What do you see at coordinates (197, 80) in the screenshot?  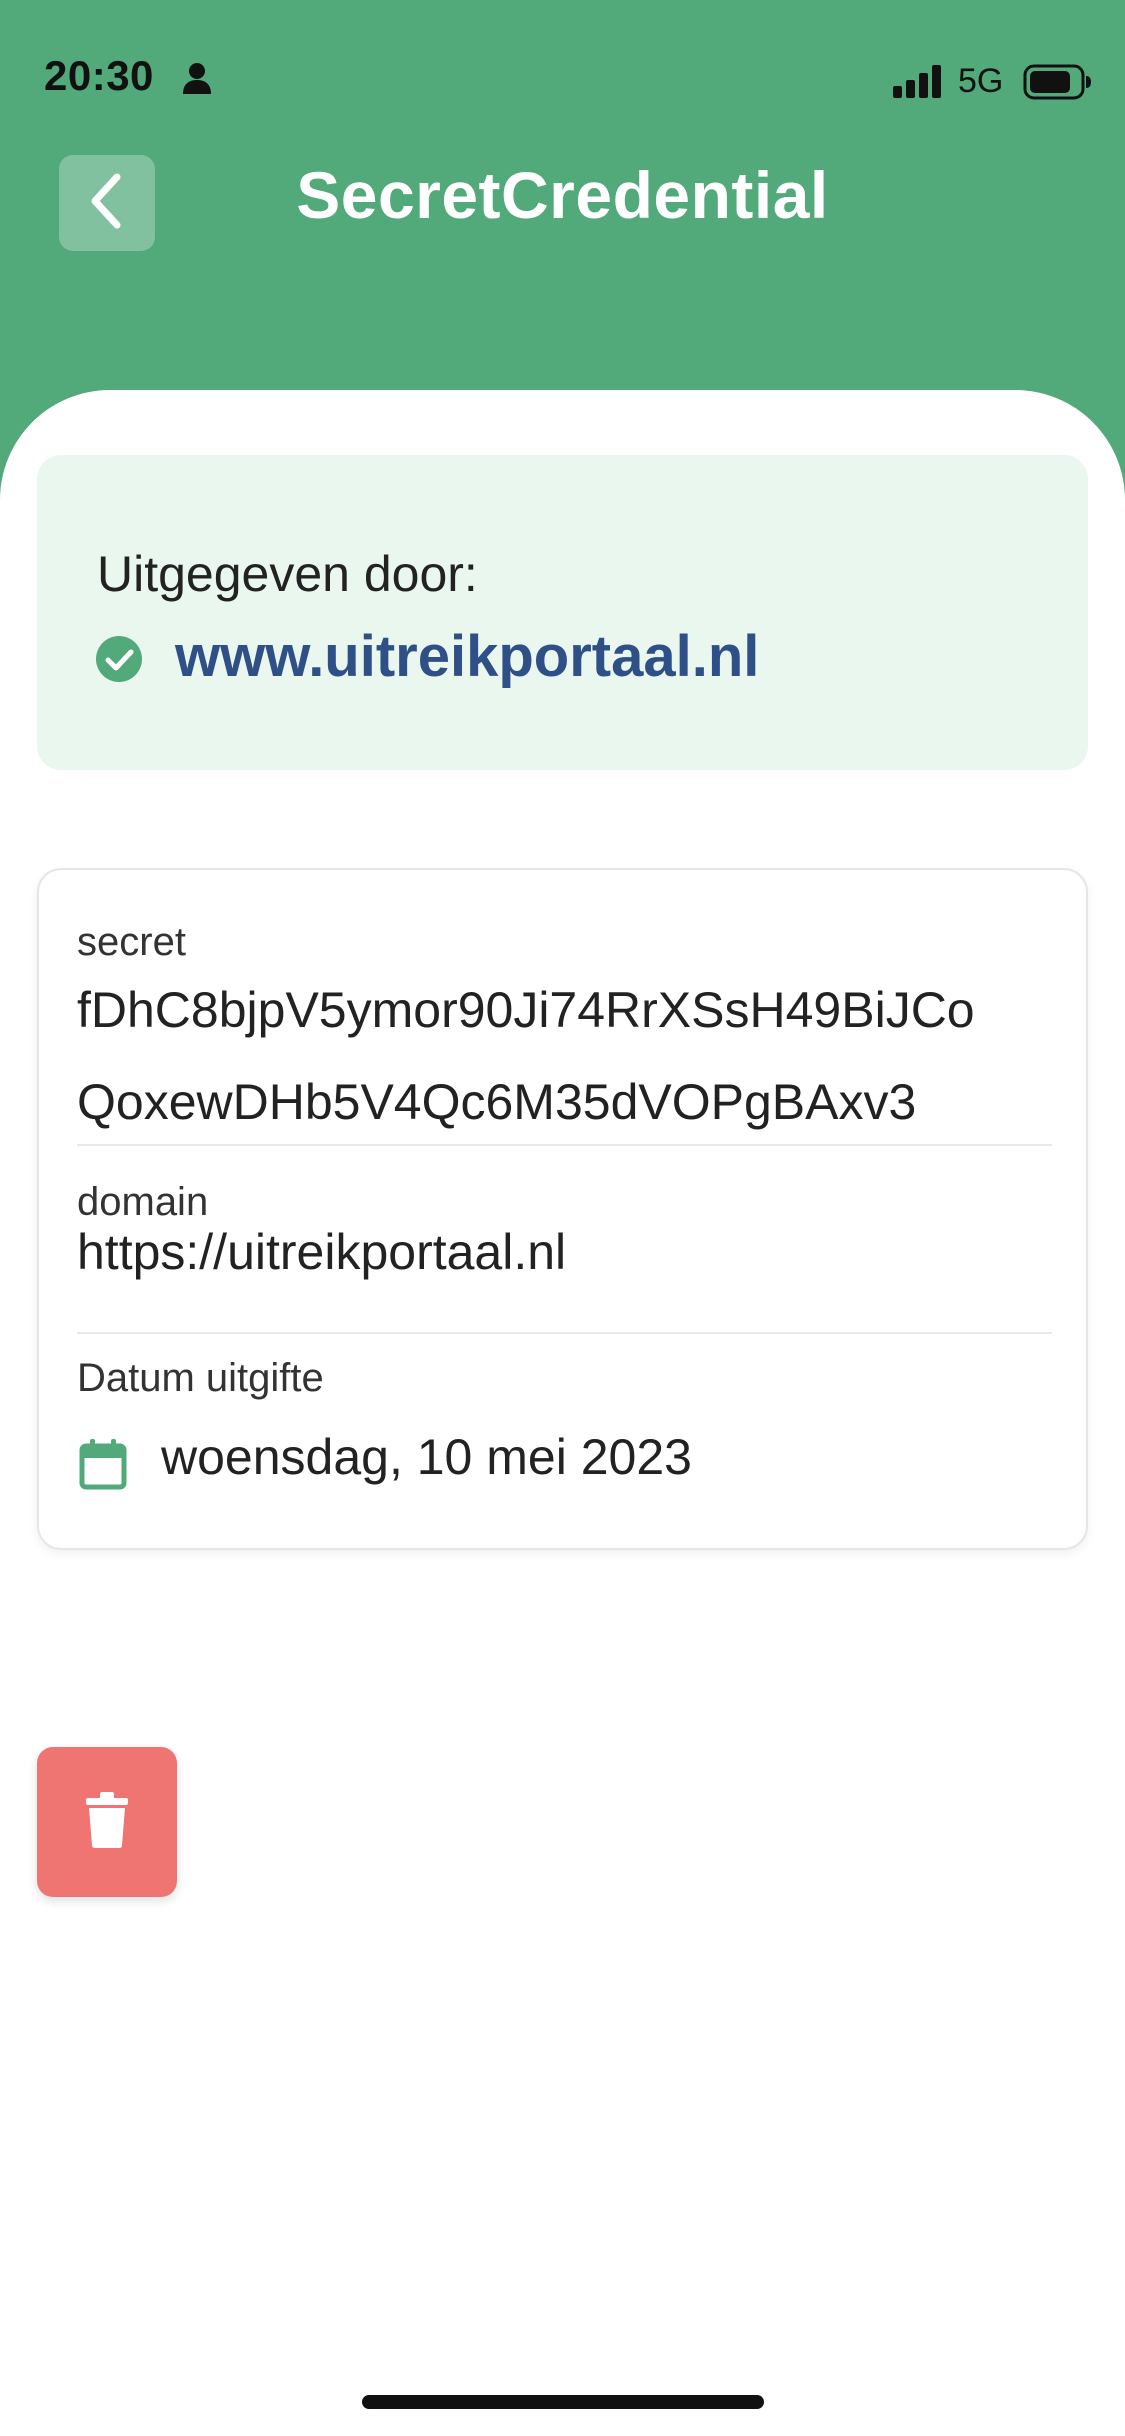 I see `person-icon` at bounding box center [197, 80].